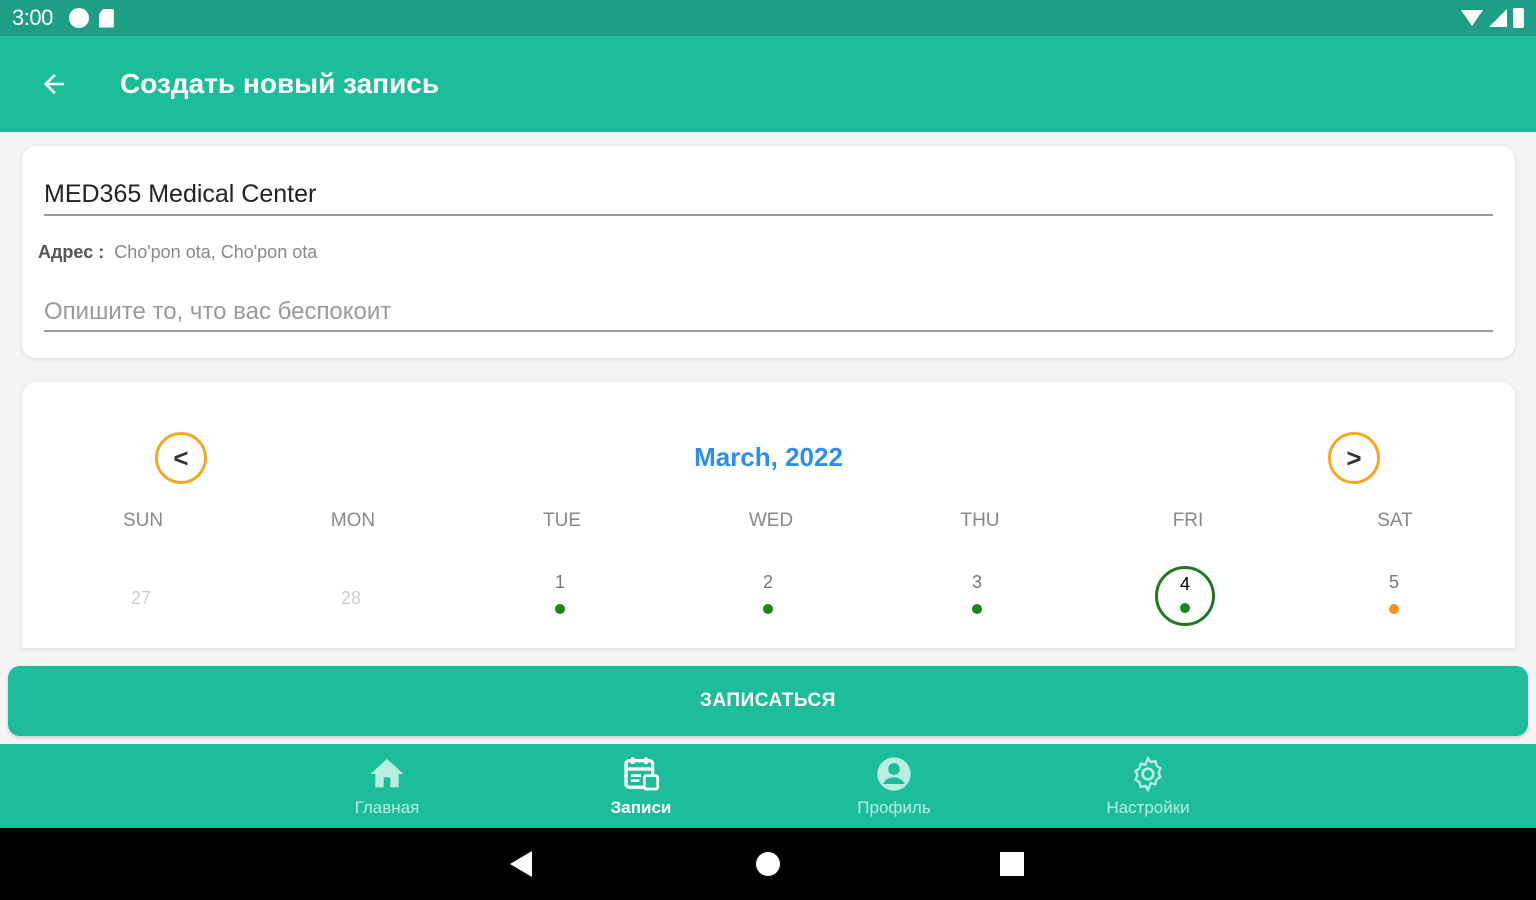 The height and width of the screenshot is (900, 1536). Describe the element at coordinates (387, 807) in the screenshot. I see `nav-label: Главная` at that location.